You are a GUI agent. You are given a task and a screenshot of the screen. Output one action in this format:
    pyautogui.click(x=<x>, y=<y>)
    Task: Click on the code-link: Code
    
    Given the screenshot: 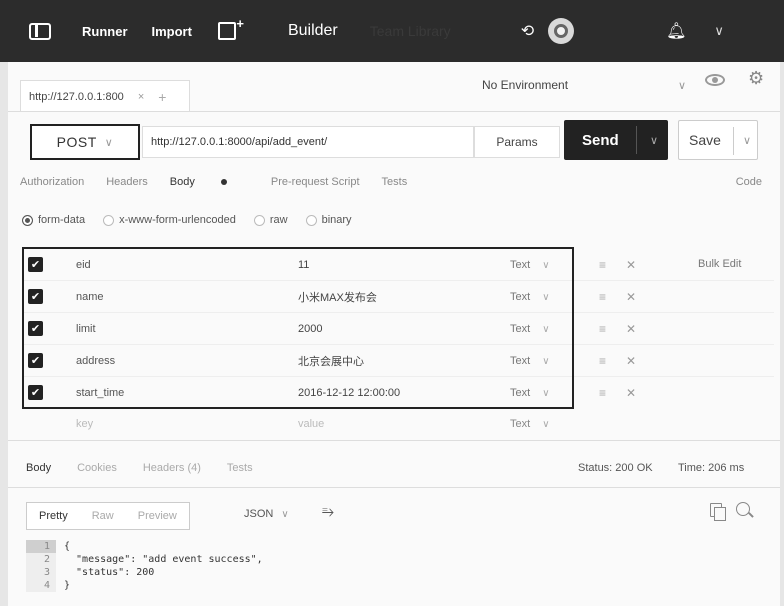 What is the action you would take?
    pyautogui.click(x=749, y=182)
    